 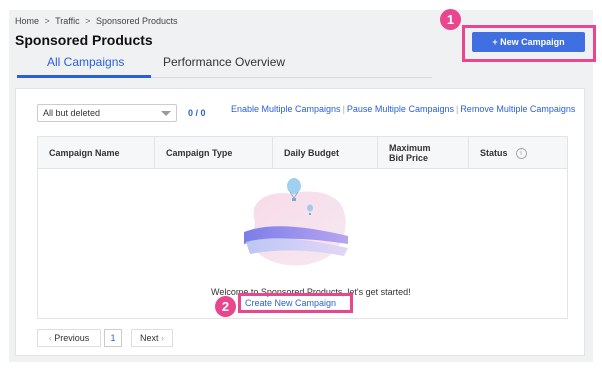 I want to click on next-page-button: Next ›, so click(x=152, y=338).